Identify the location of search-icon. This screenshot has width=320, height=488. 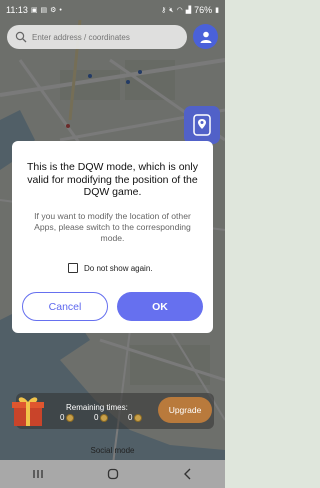
(21, 37).